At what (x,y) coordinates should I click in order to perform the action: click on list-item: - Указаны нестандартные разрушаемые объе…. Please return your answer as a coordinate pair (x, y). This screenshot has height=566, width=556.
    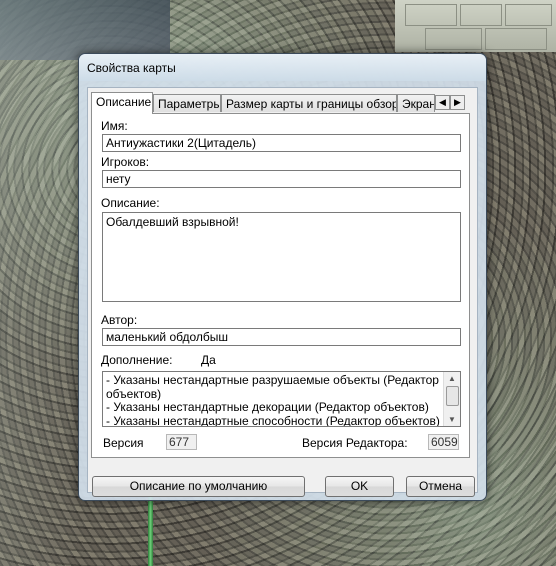
    Looking at the image, I should click on (272, 380).